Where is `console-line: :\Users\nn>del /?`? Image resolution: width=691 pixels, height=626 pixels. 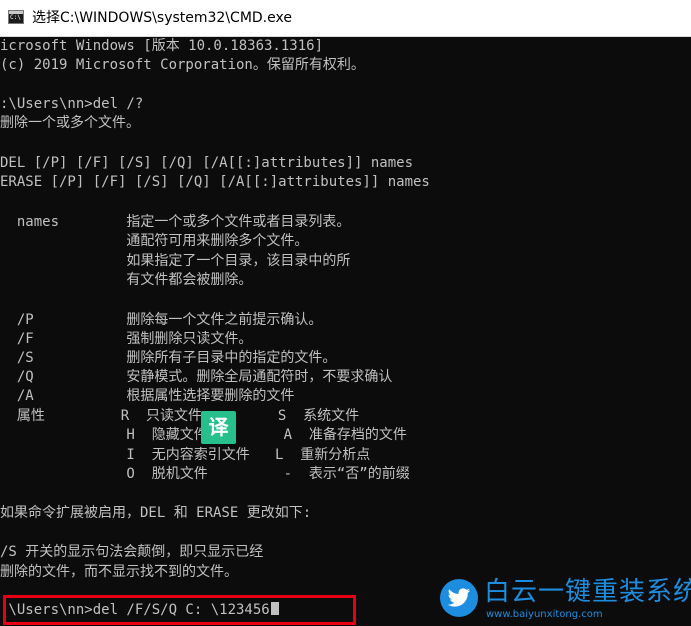 console-line: :\Users\nn>del /? is located at coordinates (72, 104).